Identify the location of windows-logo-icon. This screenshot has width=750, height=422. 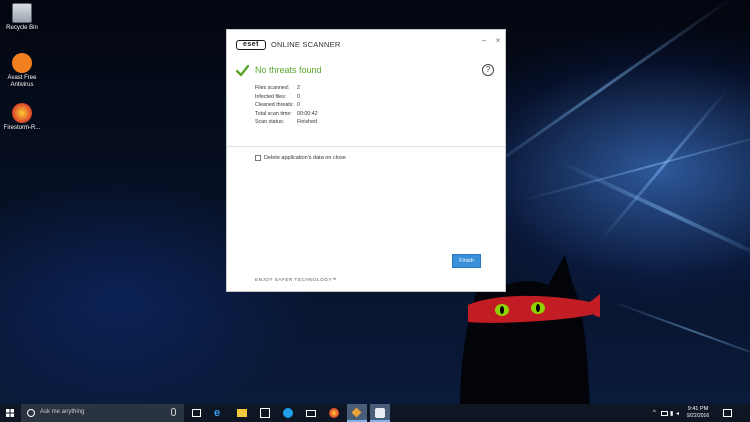
(10, 413).